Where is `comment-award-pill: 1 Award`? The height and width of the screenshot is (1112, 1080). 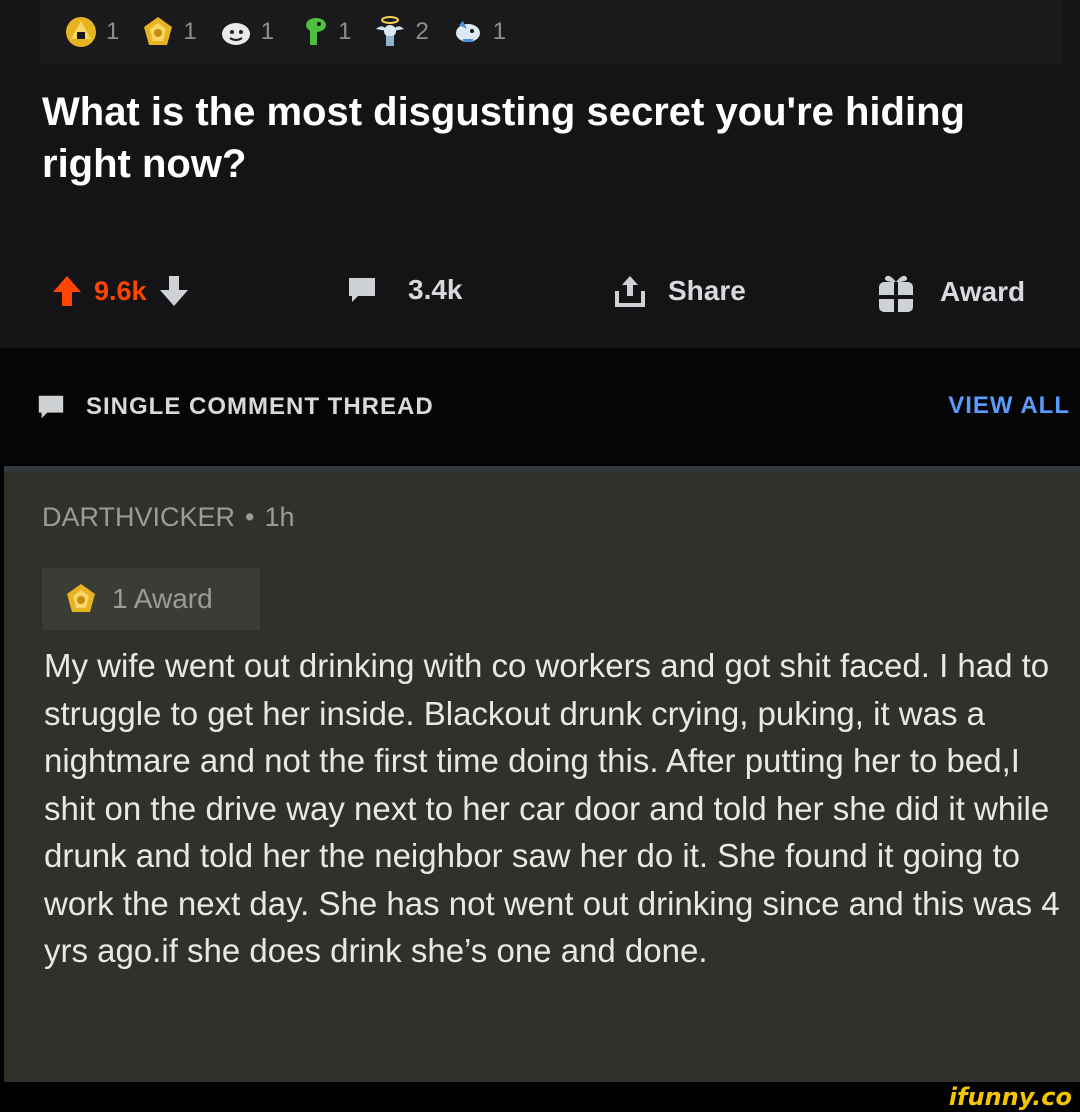
comment-award-pill: 1 Award is located at coordinates (151, 599).